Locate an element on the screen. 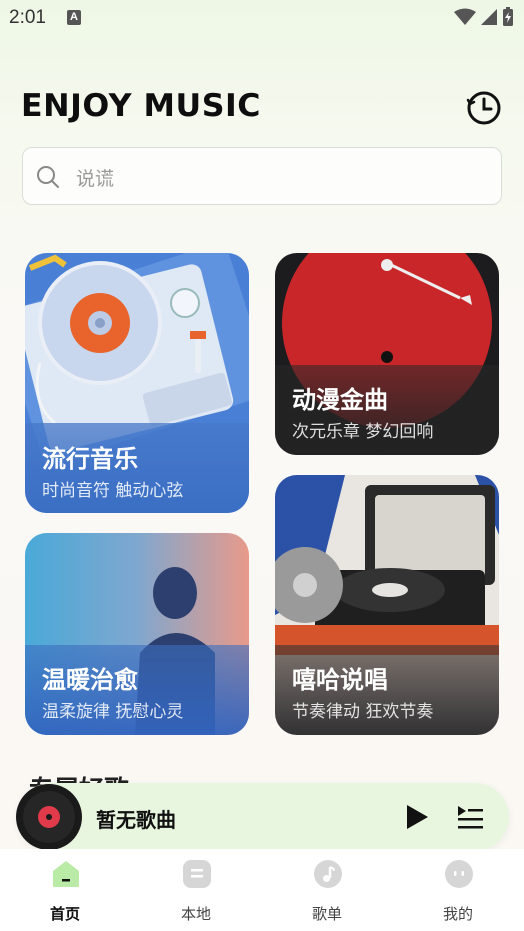  bottom-nav: 首页 本地 歌单 我的 is located at coordinates (262, 890).